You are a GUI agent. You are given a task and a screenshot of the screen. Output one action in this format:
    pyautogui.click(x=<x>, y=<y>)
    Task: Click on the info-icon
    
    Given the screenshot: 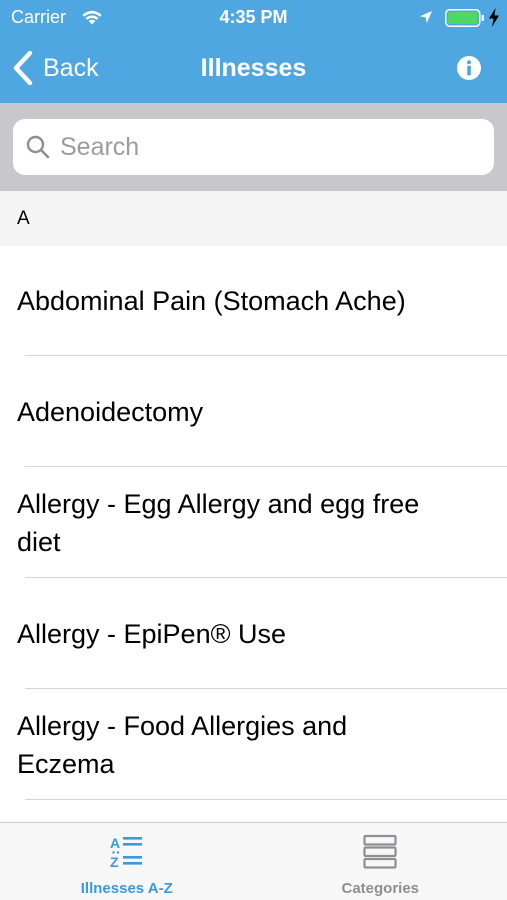 What is the action you would take?
    pyautogui.click(x=469, y=68)
    